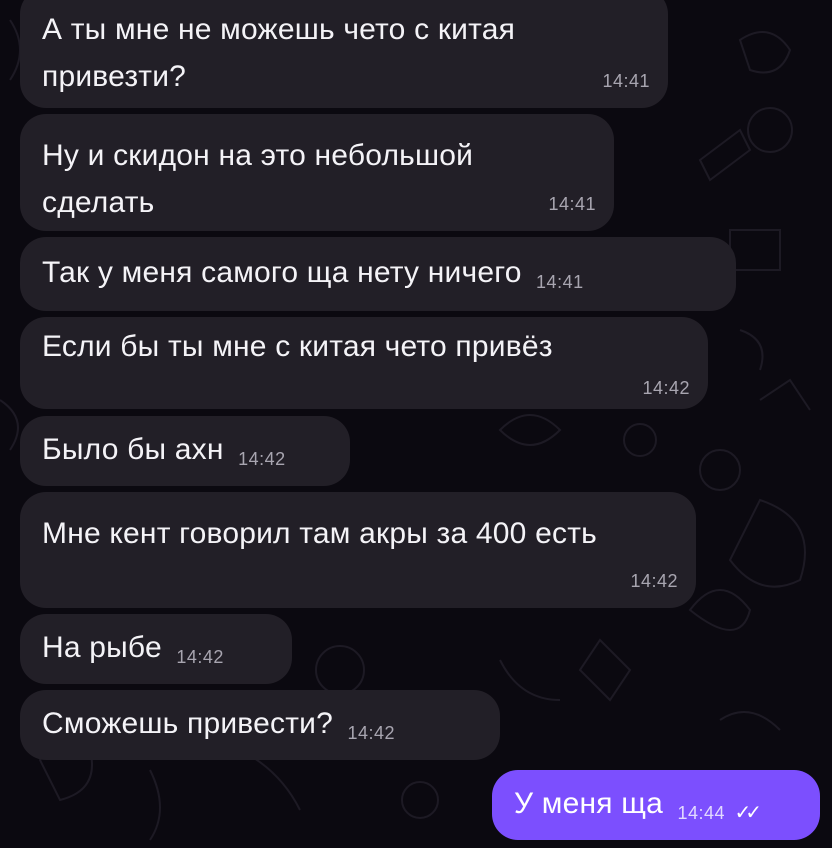  I want to click on message-bubble: Так у меня самого ща нету ничего 14:41, so click(378, 274).